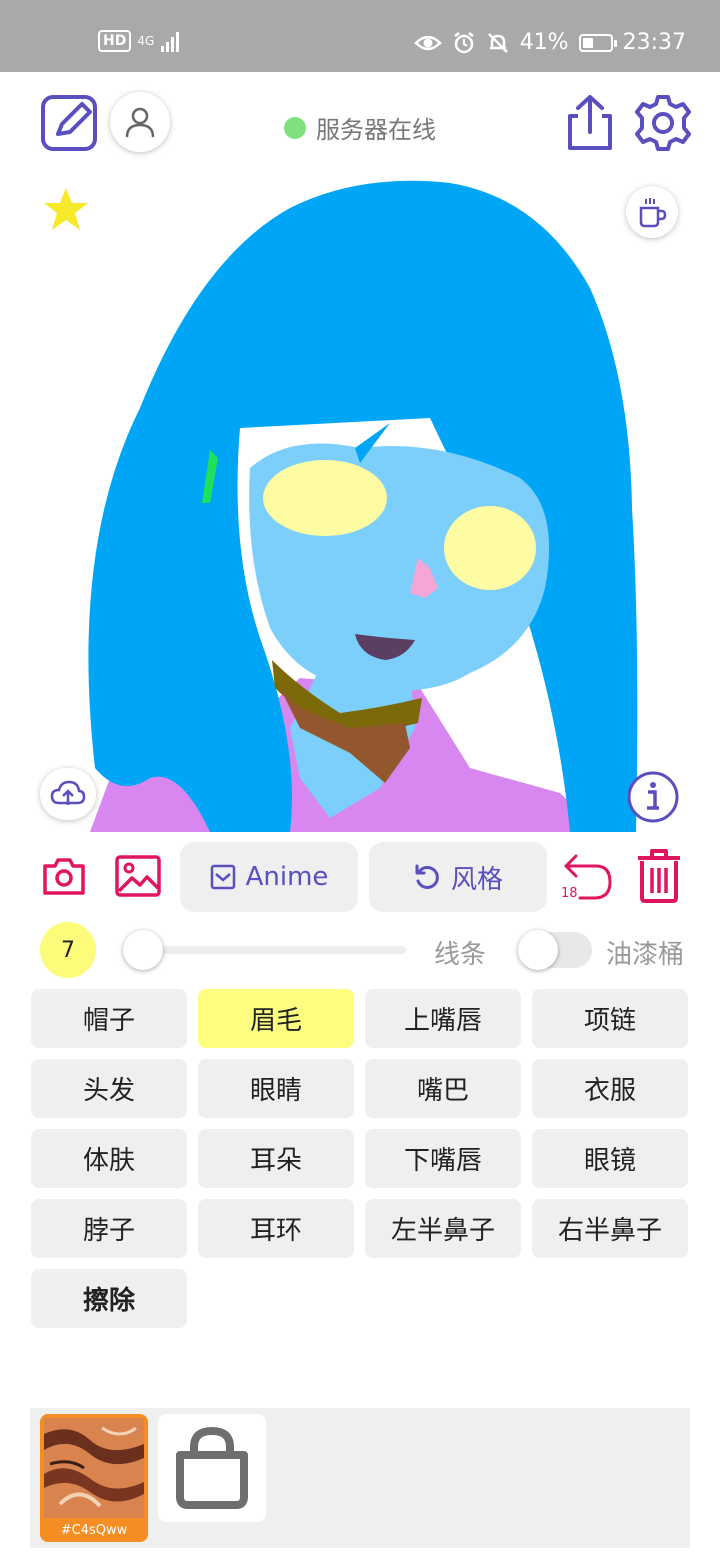 This screenshot has width=720, height=1560. Describe the element at coordinates (609, 1231) in the screenshot. I see `part-label: 右半鼻子` at that location.